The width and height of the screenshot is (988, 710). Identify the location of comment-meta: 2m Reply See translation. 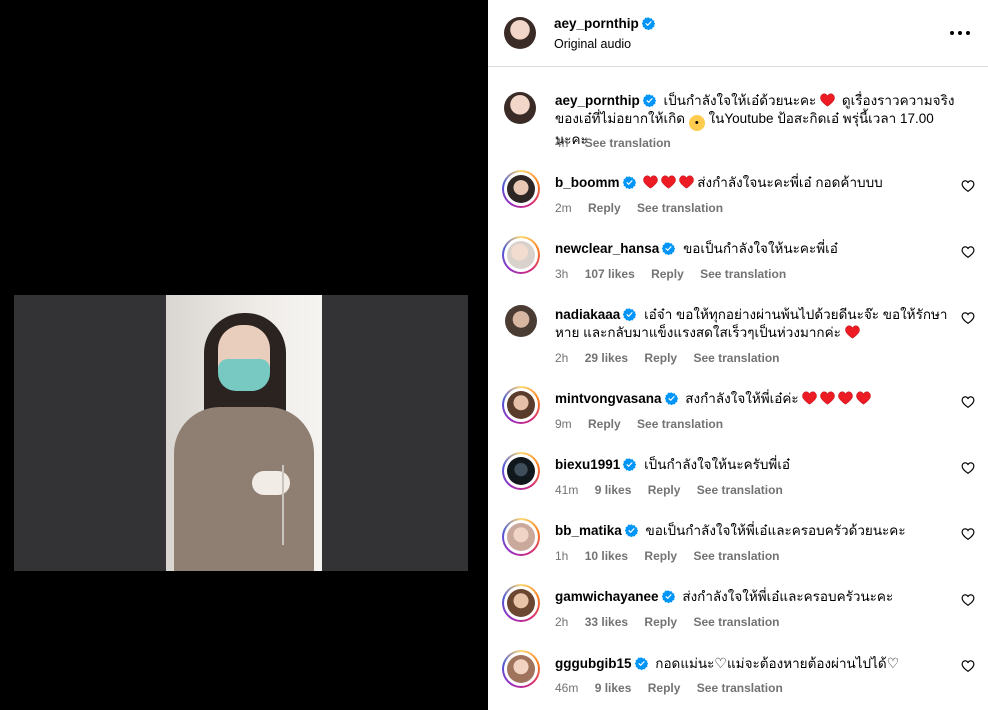
(645, 208).